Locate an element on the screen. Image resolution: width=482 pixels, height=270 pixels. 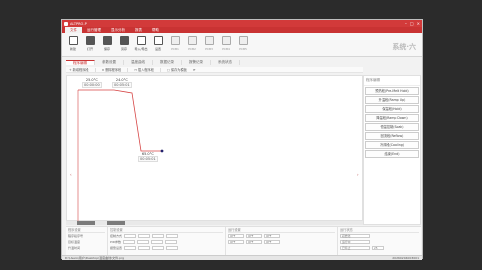
settings-button: 设置 is located at coordinates (158, 45).